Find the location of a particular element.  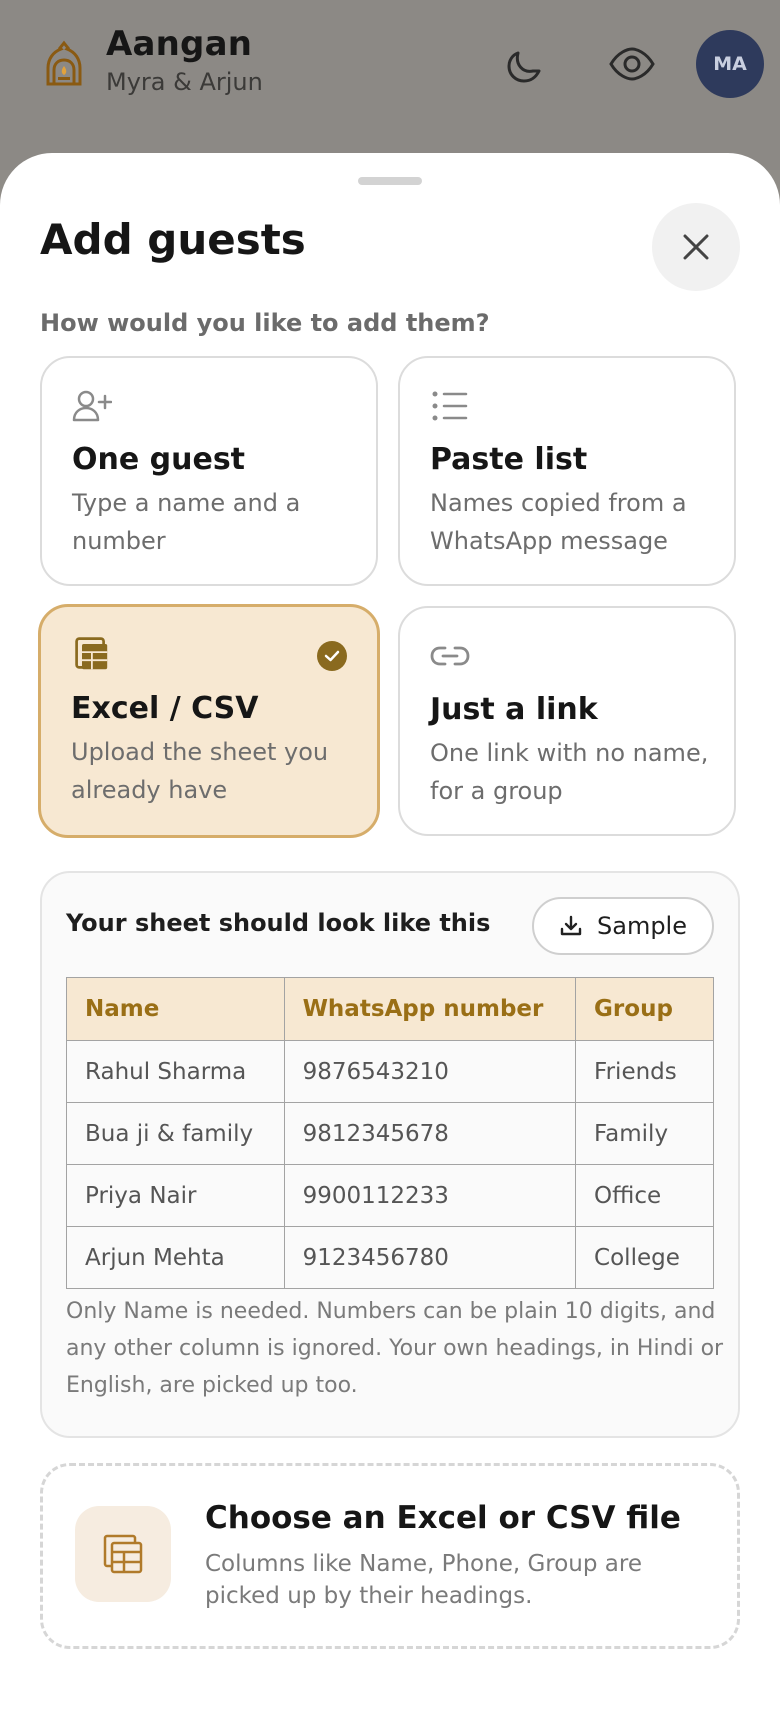

close-button is located at coordinates (696, 247).